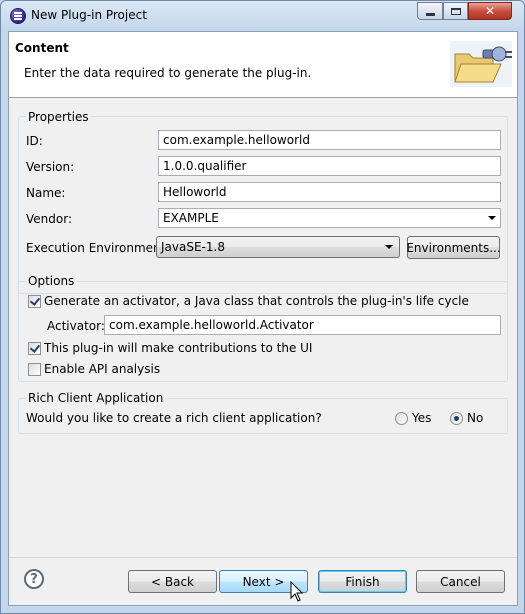  I want to click on api-analysis-checkbox, so click(34, 369).